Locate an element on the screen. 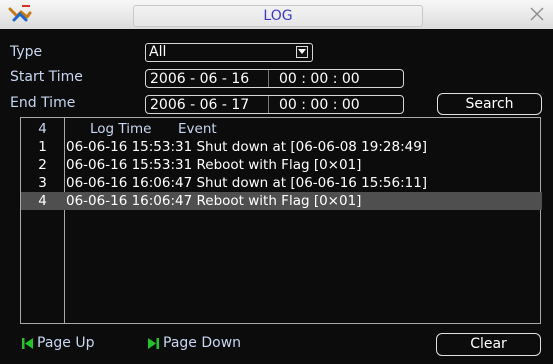 The image size is (553, 364). start-time-field: 2006 - 06 - 16 00 : 00 : 00 is located at coordinates (274, 78).